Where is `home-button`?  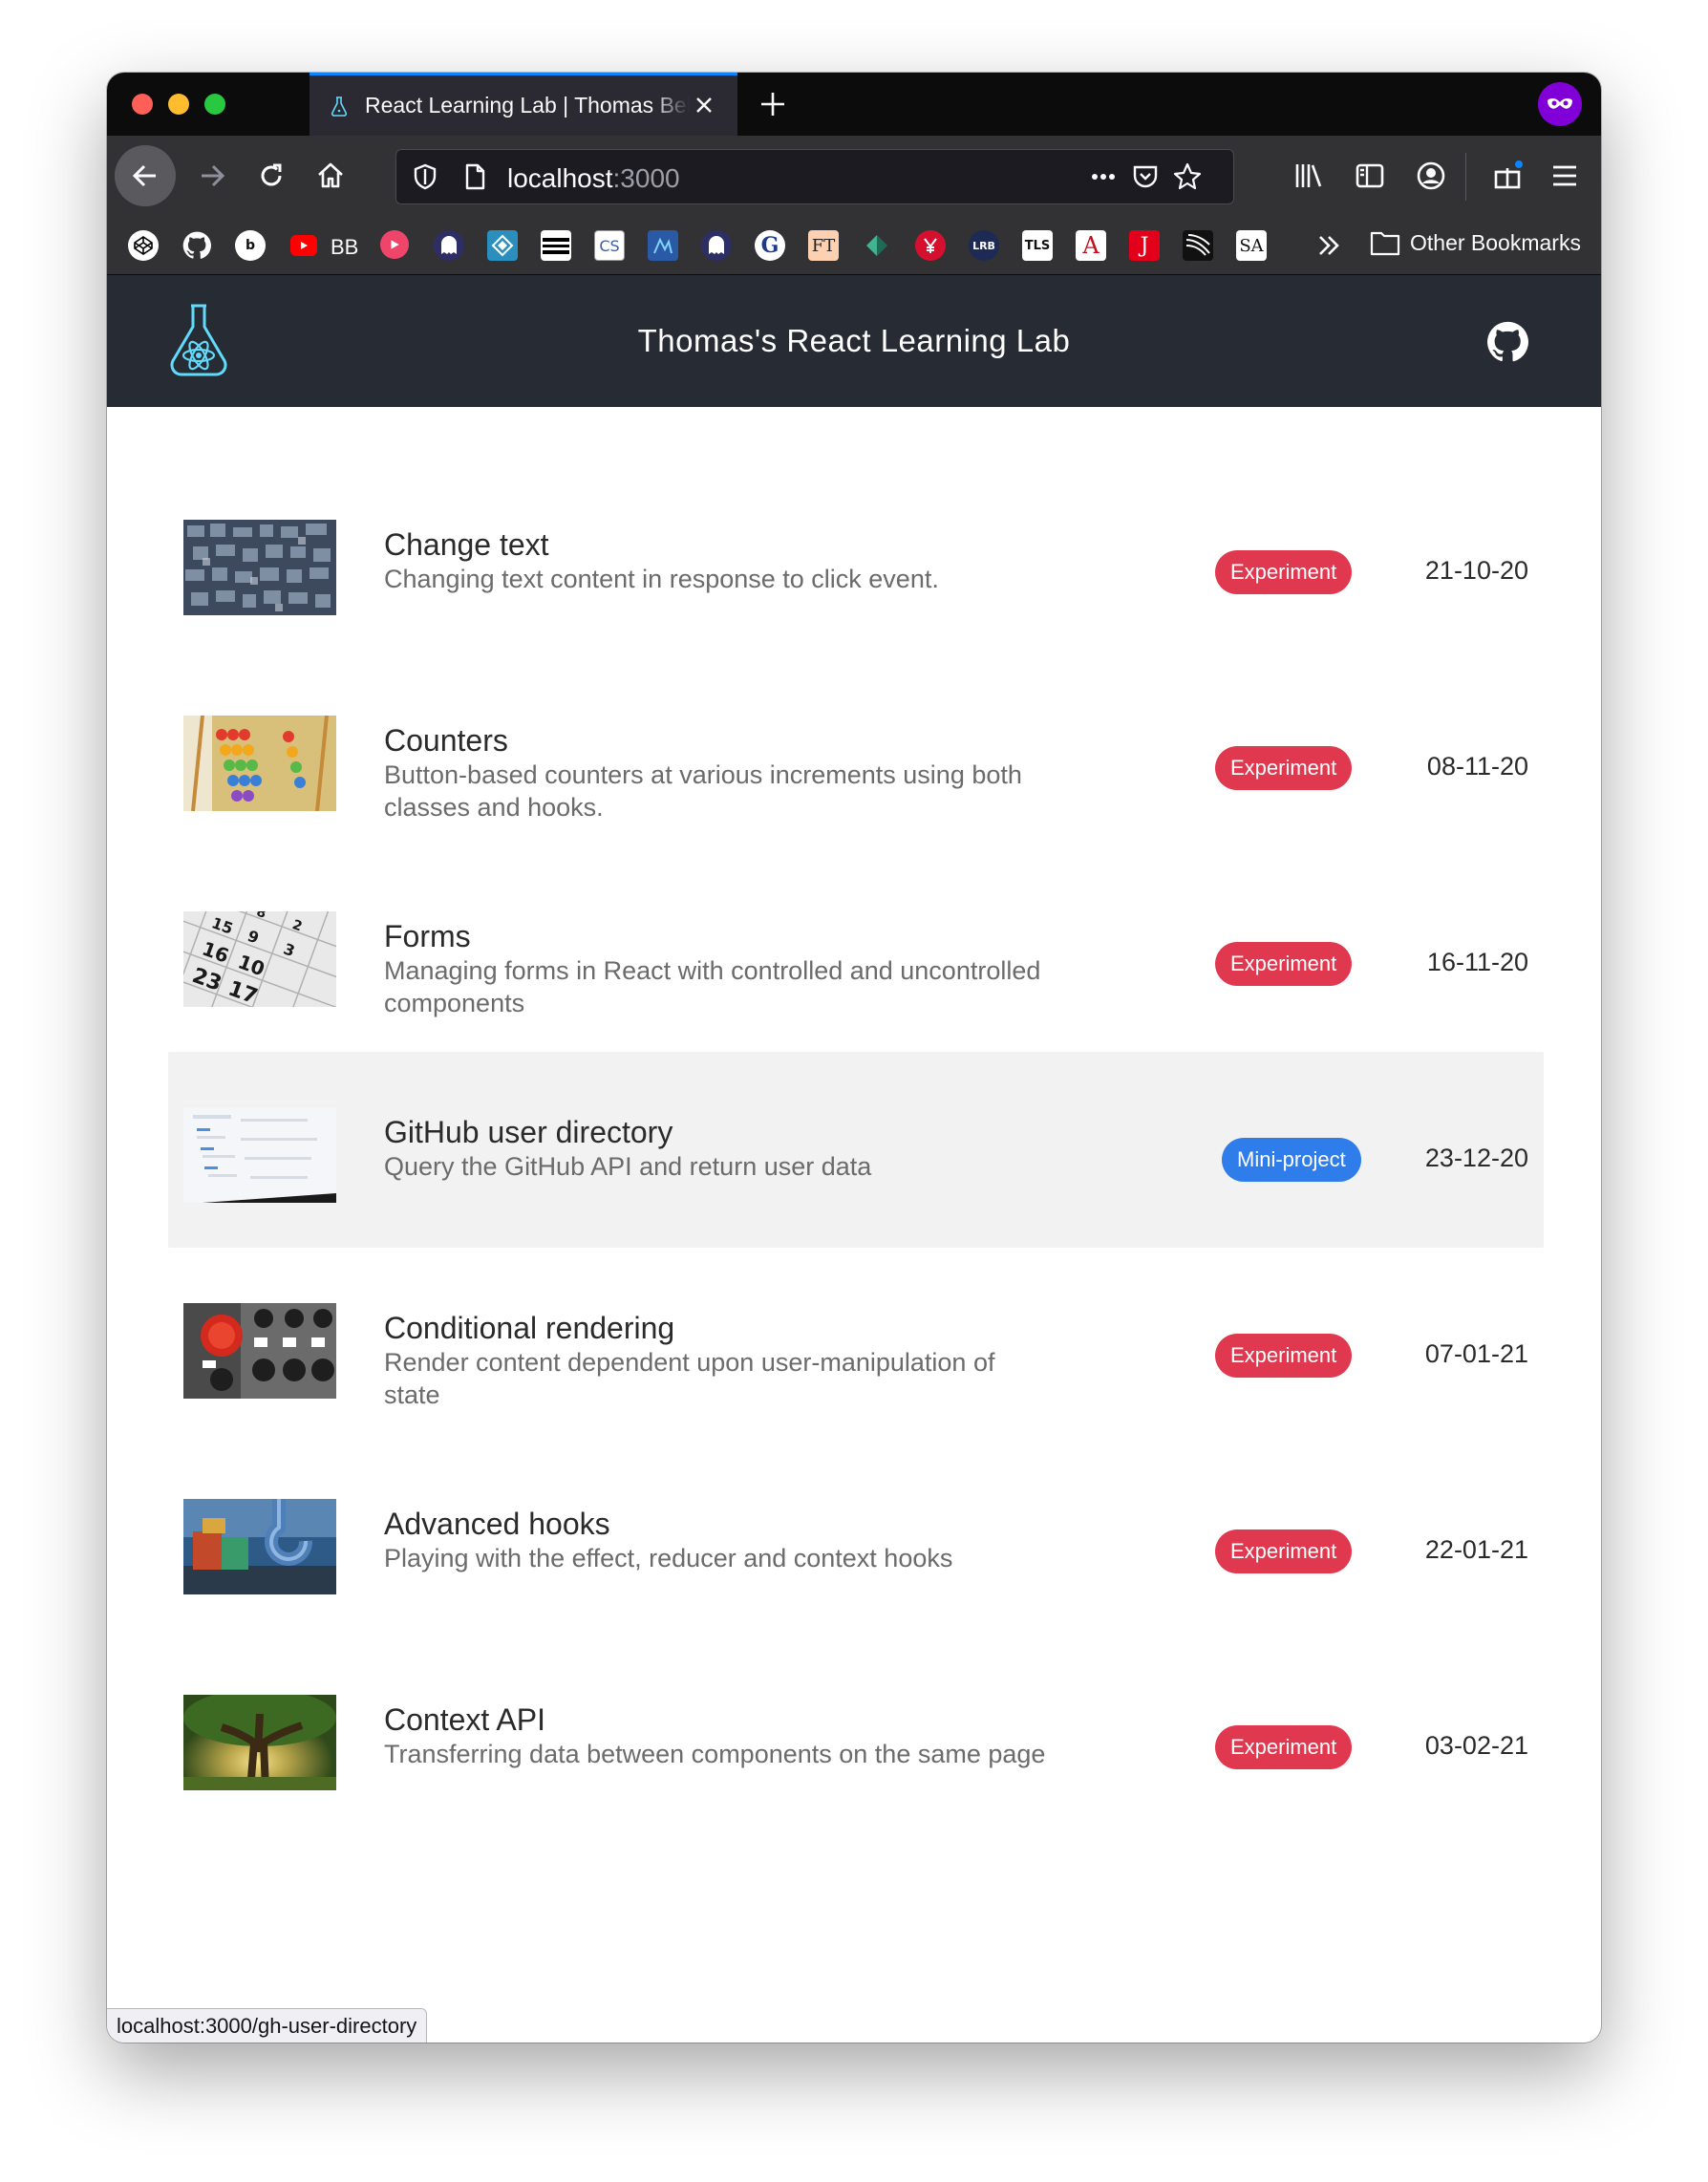 home-button is located at coordinates (330, 176).